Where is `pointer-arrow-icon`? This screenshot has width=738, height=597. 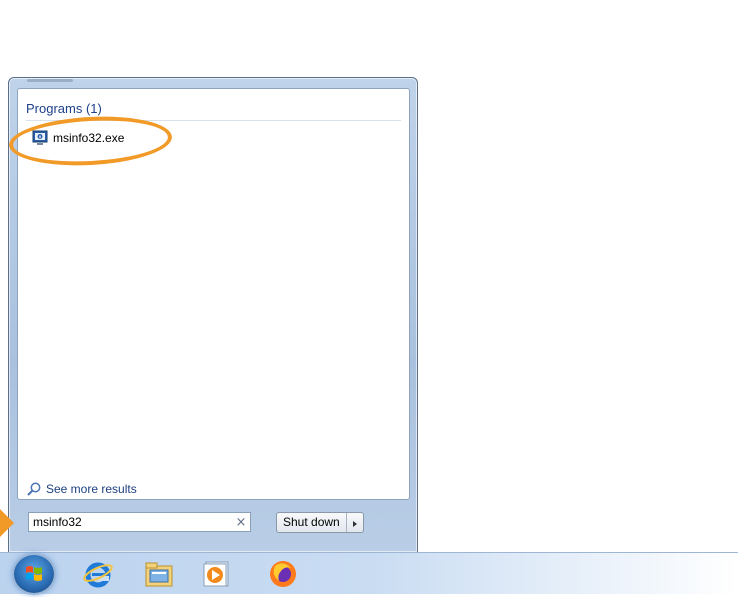
pointer-arrow-icon is located at coordinates (7, 523).